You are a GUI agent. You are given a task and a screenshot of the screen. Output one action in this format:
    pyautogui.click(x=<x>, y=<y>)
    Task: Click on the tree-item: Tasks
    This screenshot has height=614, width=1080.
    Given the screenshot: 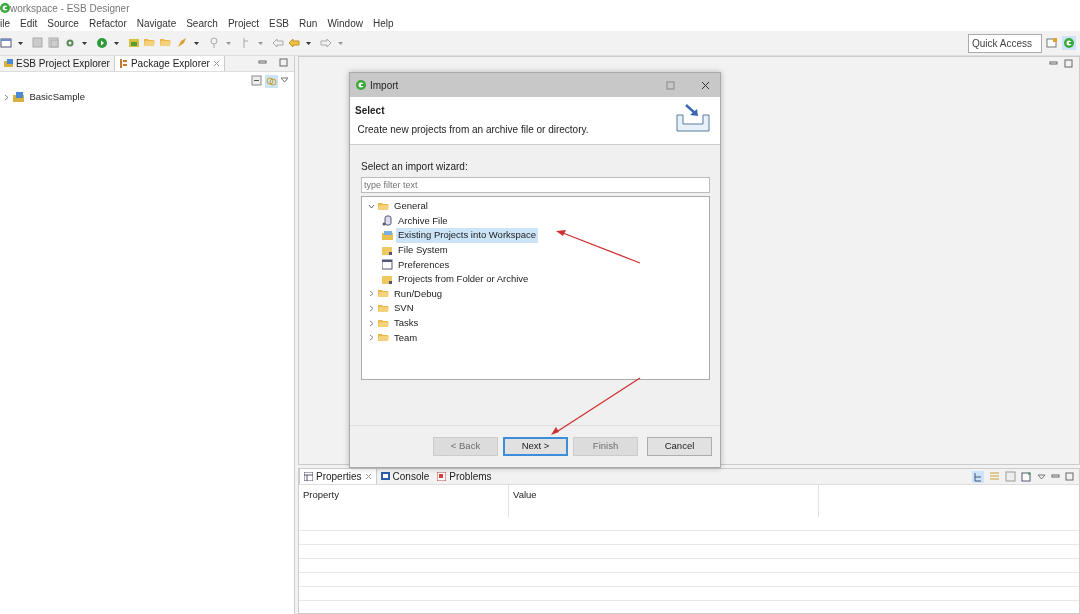 What is the action you would take?
    pyautogui.click(x=406, y=323)
    